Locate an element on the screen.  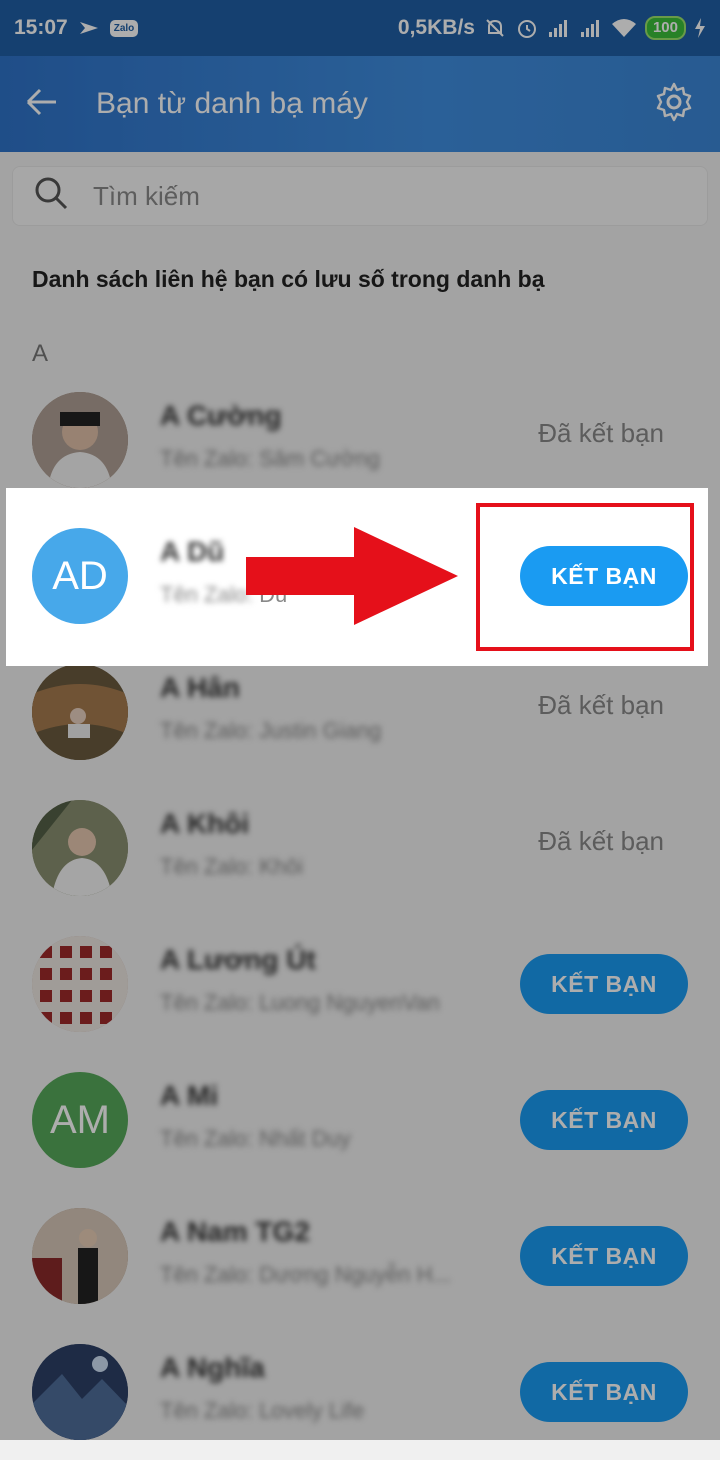
gear-icon is located at coordinates (674, 104).